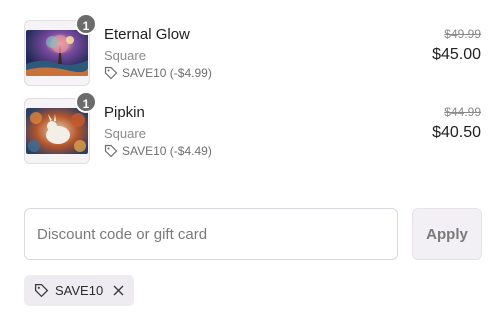 The height and width of the screenshot is (318, 500). What do you see at coordinates (456, 54) in the screenshot?
I see `final-price: $45.00` at bounding box center [456, 54].